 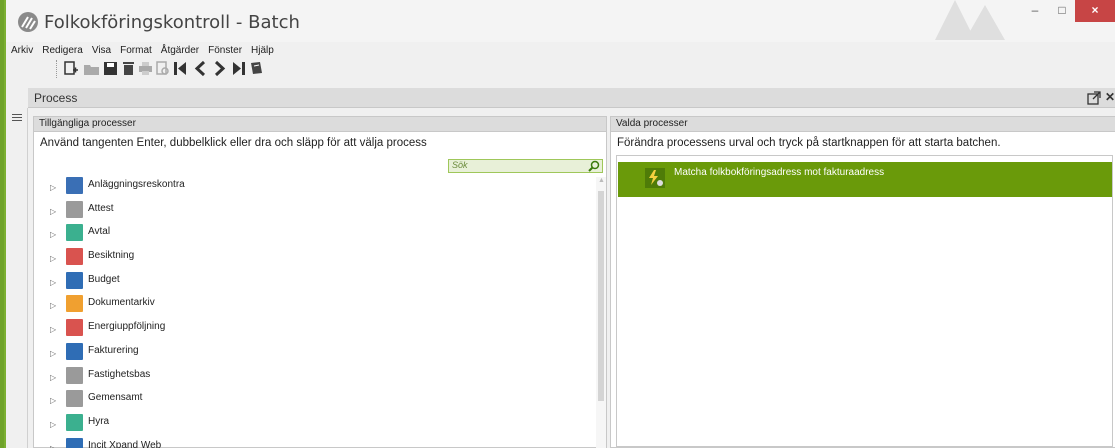 What do you see at coordinates (460, 165) in the screenshot?
I see `search-placeholder: Sök` at bounding box center [460, 165].